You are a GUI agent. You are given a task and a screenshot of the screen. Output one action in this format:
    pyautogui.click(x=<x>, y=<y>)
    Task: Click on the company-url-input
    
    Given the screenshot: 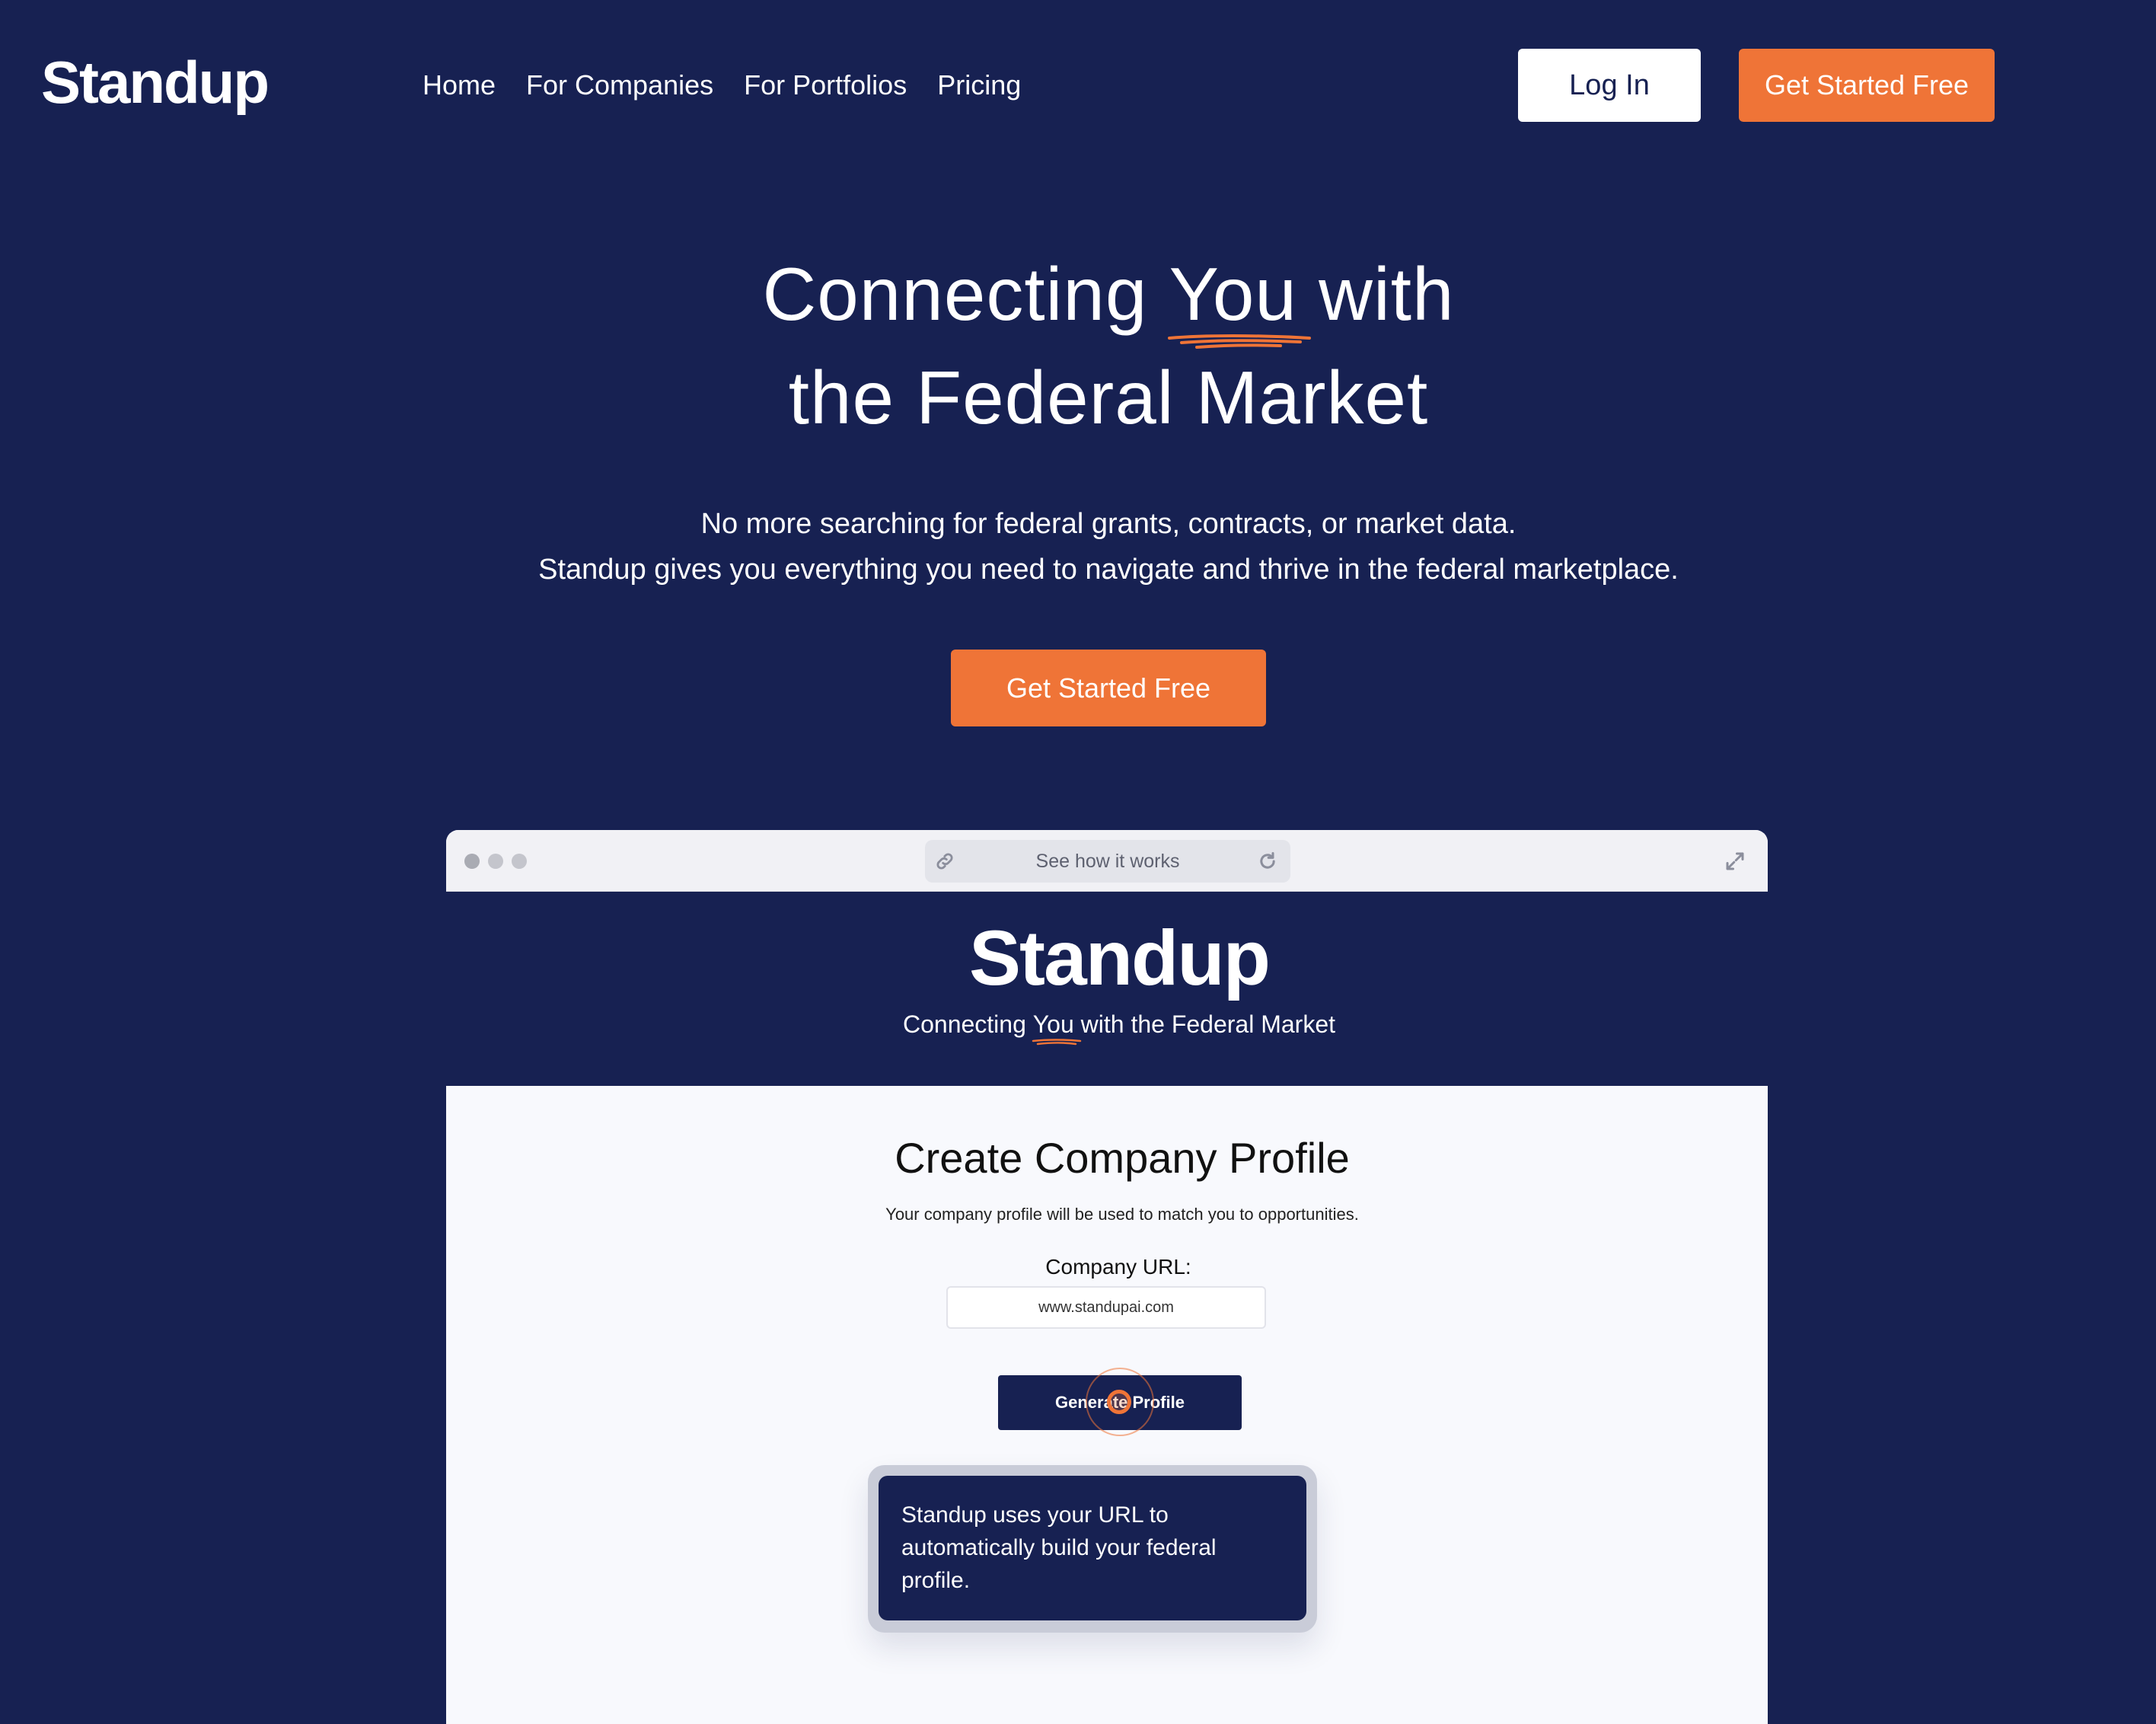 What is the action you would take?
    pyautogui.click(x=1106, y=1307)
    